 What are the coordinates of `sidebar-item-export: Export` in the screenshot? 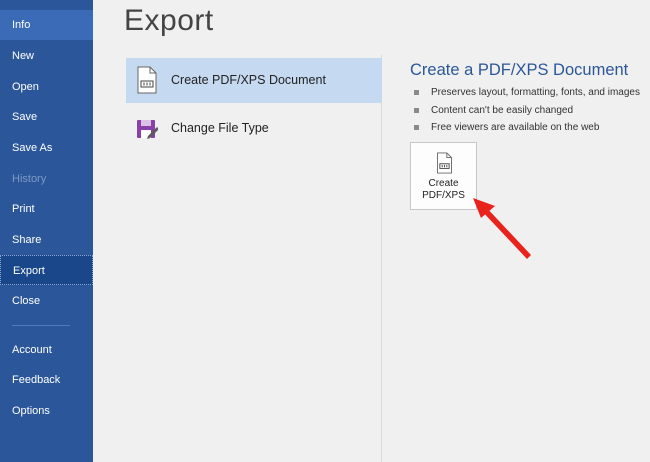 It's located at (46, 270).